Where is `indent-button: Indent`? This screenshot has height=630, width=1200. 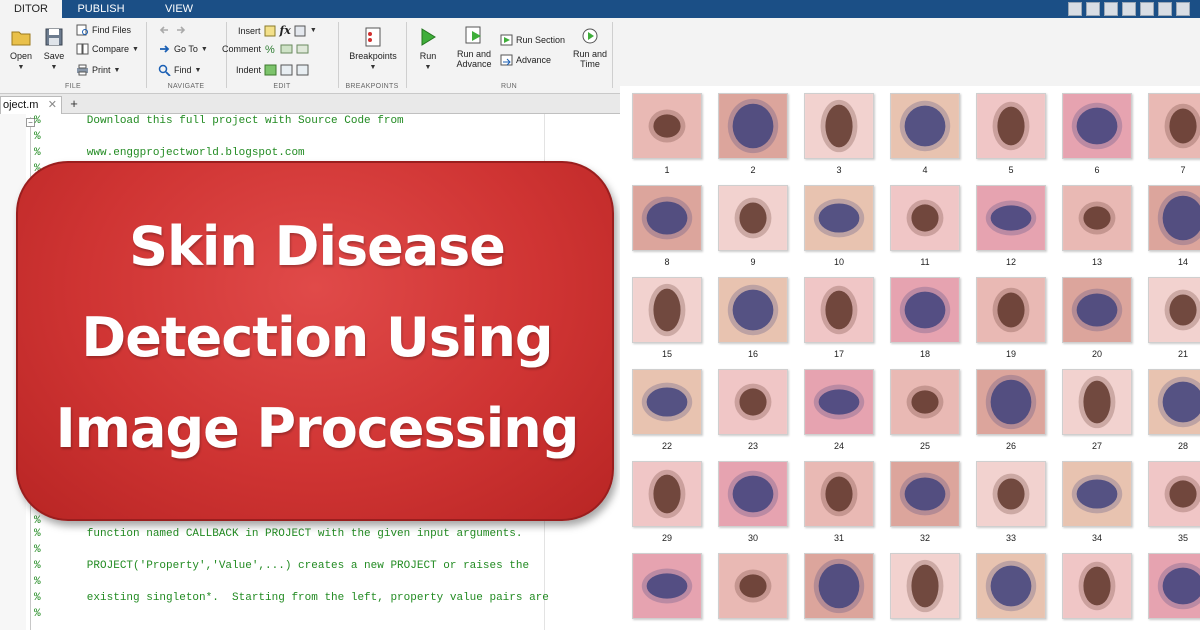 indent-button: Indent is located at coordinates (272, 70).